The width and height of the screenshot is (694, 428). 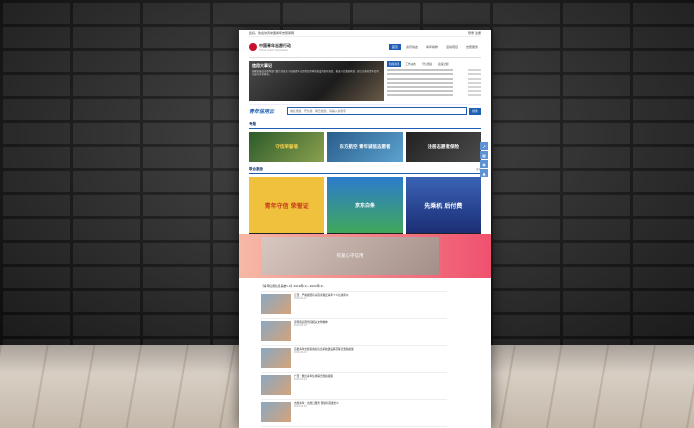 I want to click on card-image-text: 京东白条, so click(x=365, y=205).